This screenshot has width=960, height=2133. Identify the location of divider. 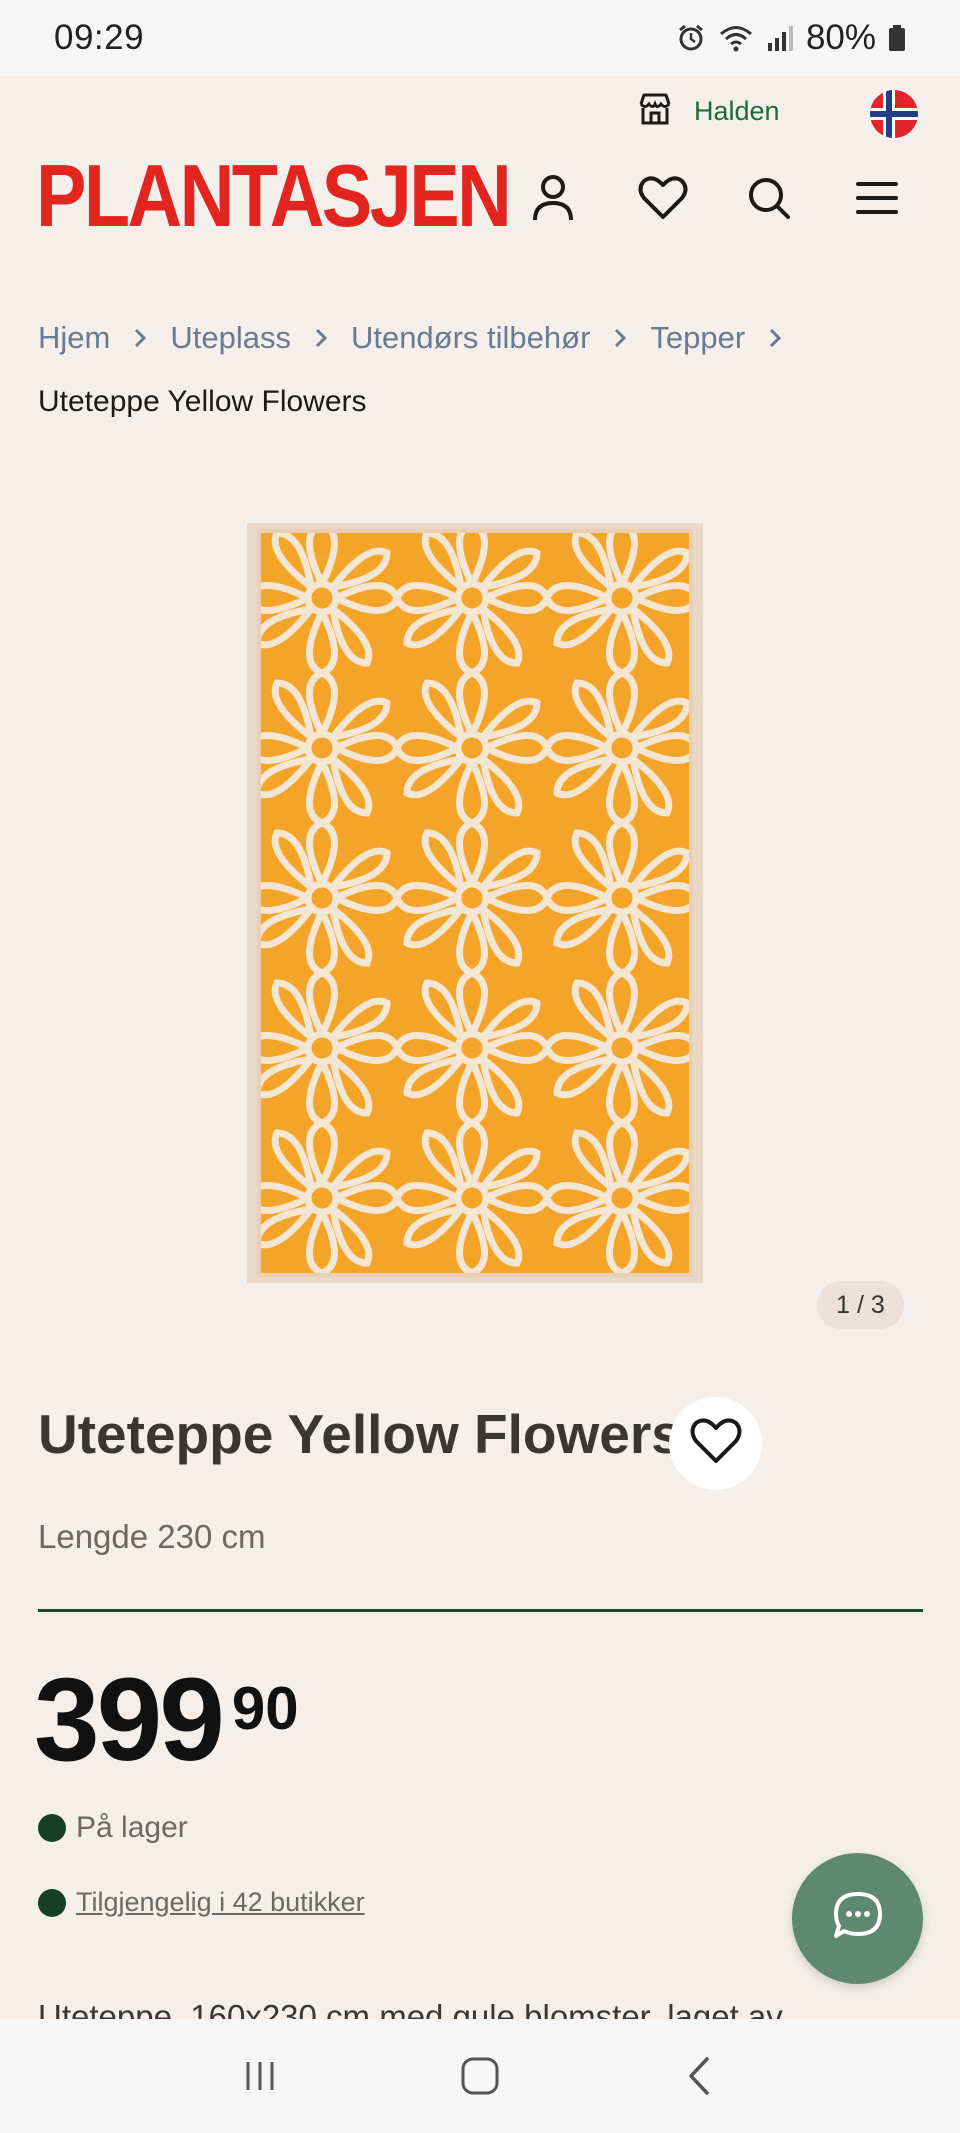
(480, 1610).